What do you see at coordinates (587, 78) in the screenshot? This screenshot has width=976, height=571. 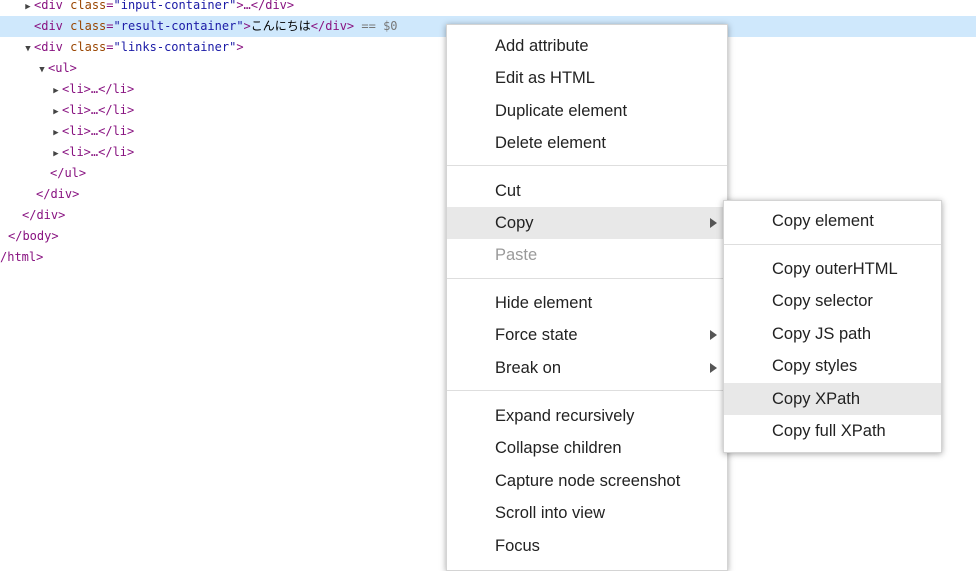 I see `menu-edit-as-html: Edit as HTML` at bounding box center [587, 78].